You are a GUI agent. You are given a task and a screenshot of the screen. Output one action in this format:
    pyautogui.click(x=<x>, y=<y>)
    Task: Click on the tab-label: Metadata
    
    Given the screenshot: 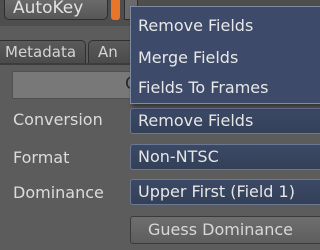 What is the action you would take?
    pyautogui.click(x=41, y=52)
    